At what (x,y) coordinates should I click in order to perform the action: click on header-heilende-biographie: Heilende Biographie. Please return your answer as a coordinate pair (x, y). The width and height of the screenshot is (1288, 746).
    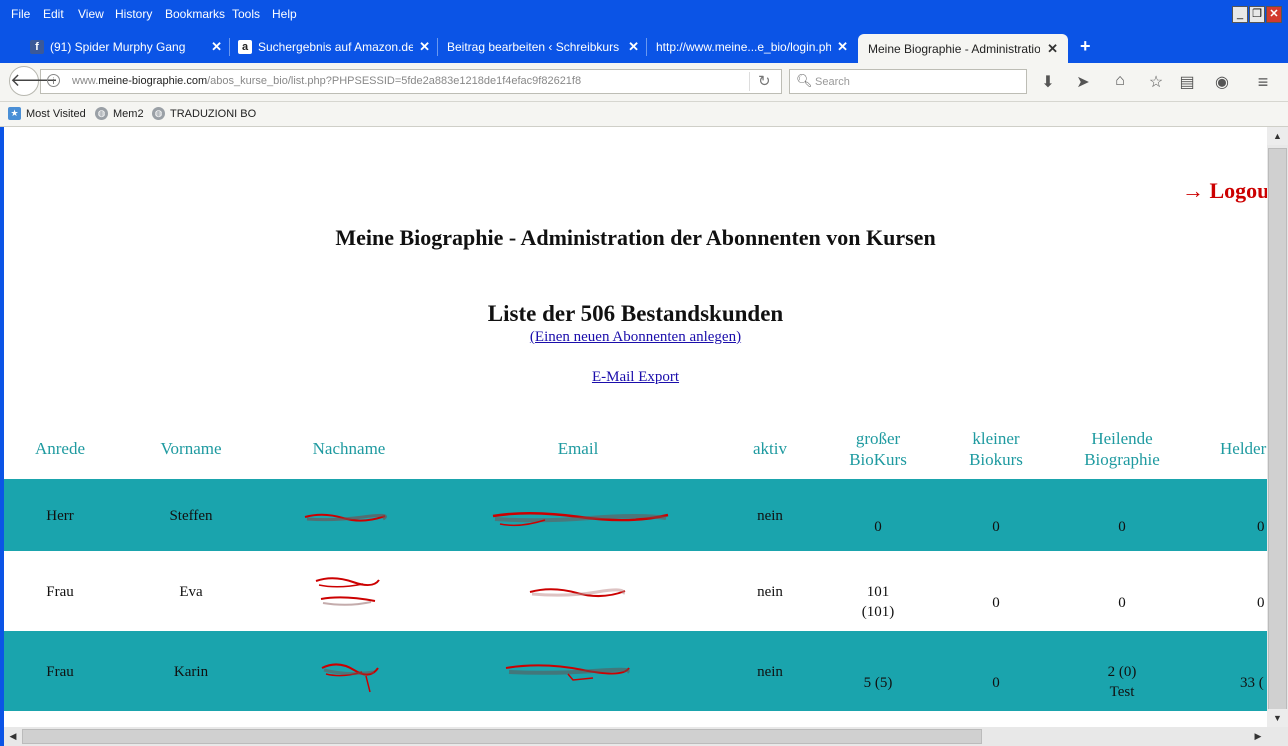
    Looking at the image, I should click on (1122, 449).